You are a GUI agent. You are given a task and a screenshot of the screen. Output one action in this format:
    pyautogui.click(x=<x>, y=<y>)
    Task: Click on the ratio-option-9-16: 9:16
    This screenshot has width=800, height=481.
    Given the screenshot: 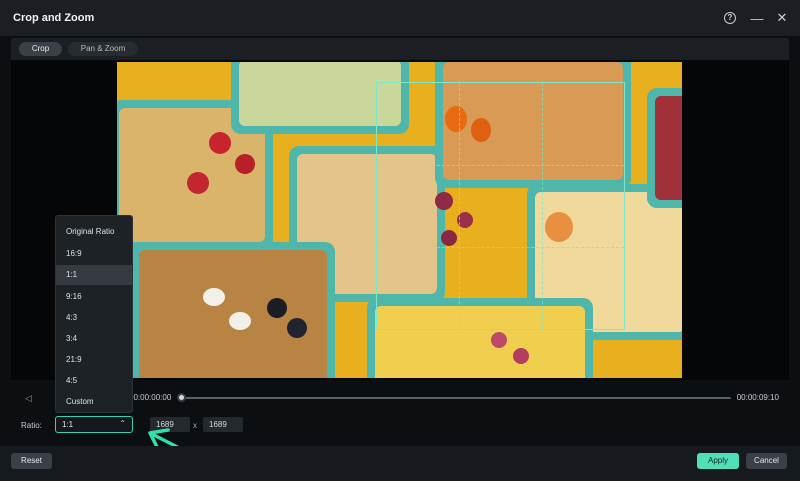 What is the action you would take?
    pyautogui.click(x=94, y=297)
    